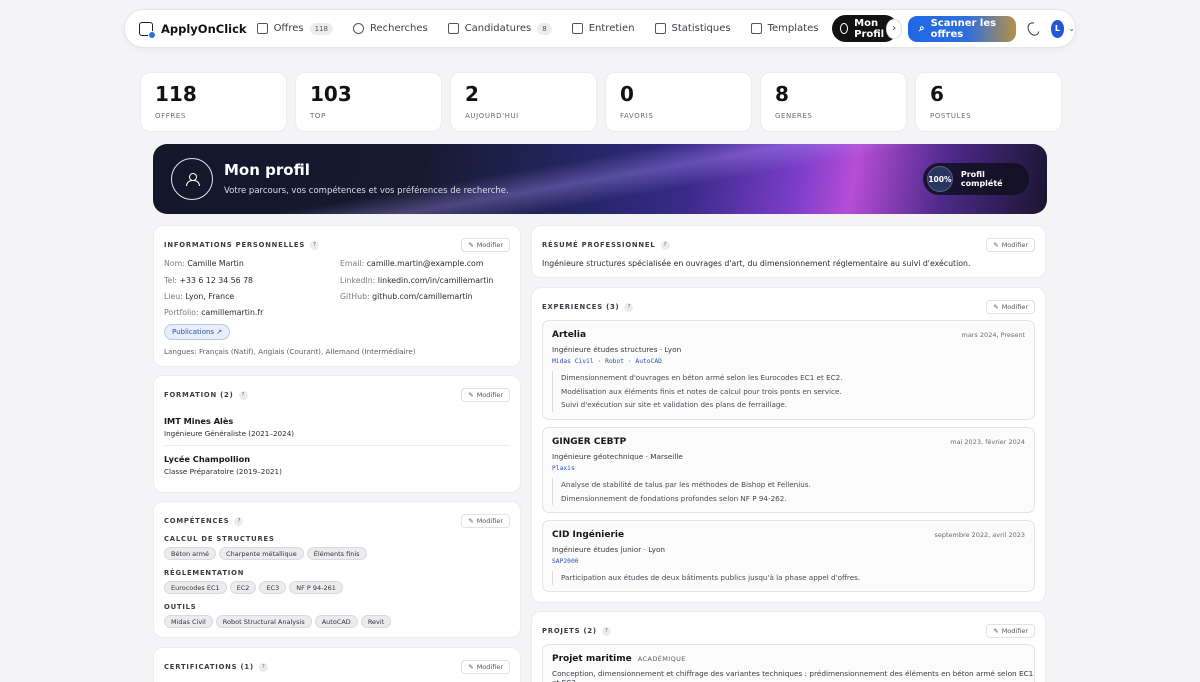 Image resolution: width=1200 pixels, height=682 pixels. I want to click on skill-chips: Eurocodes EC1 EC2 EC3 NF P 94-261, so click(255, 587).